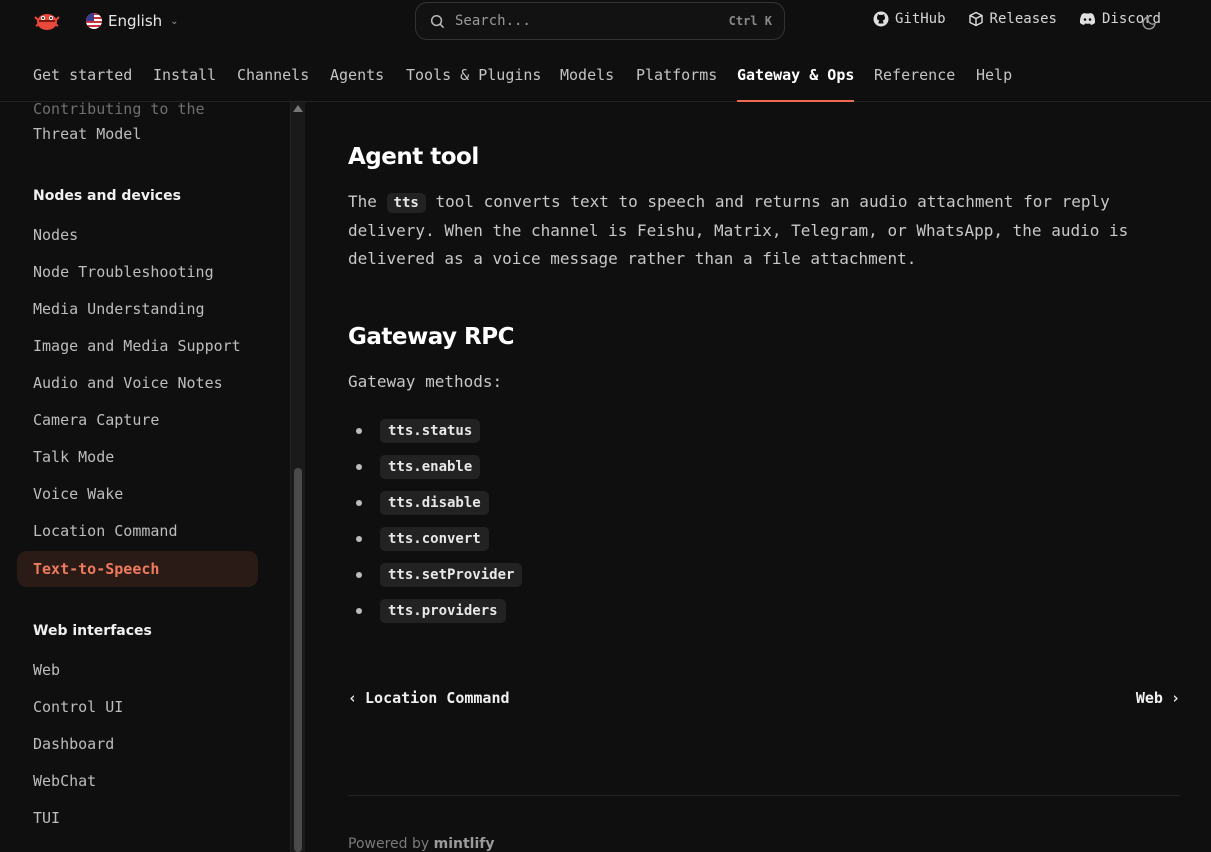 Image resolution: width=1211 pixels, height=852 pixels. Describe the element at coordinates (78, 494) in the screenshot. I see `sidebar-item-voice-wake: Voice Wake` at that location.